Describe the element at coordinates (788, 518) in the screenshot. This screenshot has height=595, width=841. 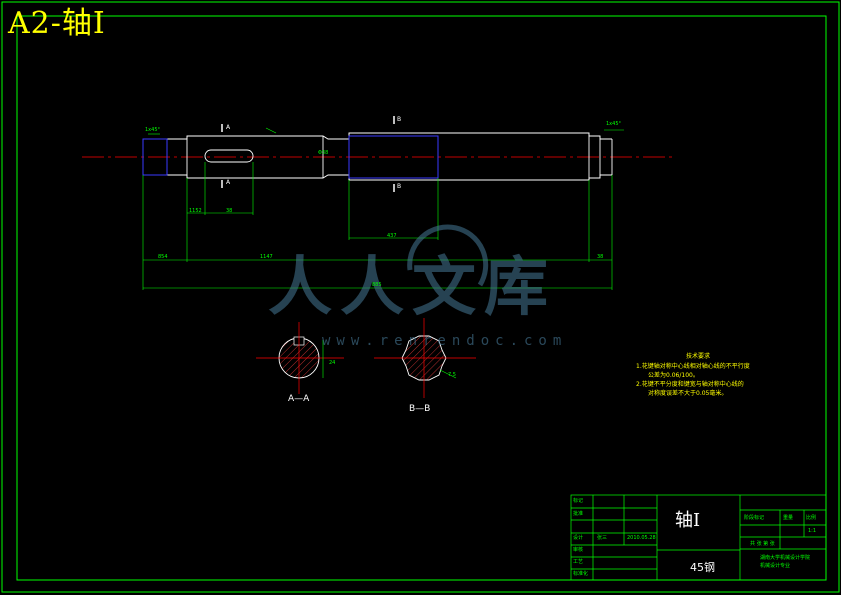
I see `title-block-weight-label: 重量` at that location.